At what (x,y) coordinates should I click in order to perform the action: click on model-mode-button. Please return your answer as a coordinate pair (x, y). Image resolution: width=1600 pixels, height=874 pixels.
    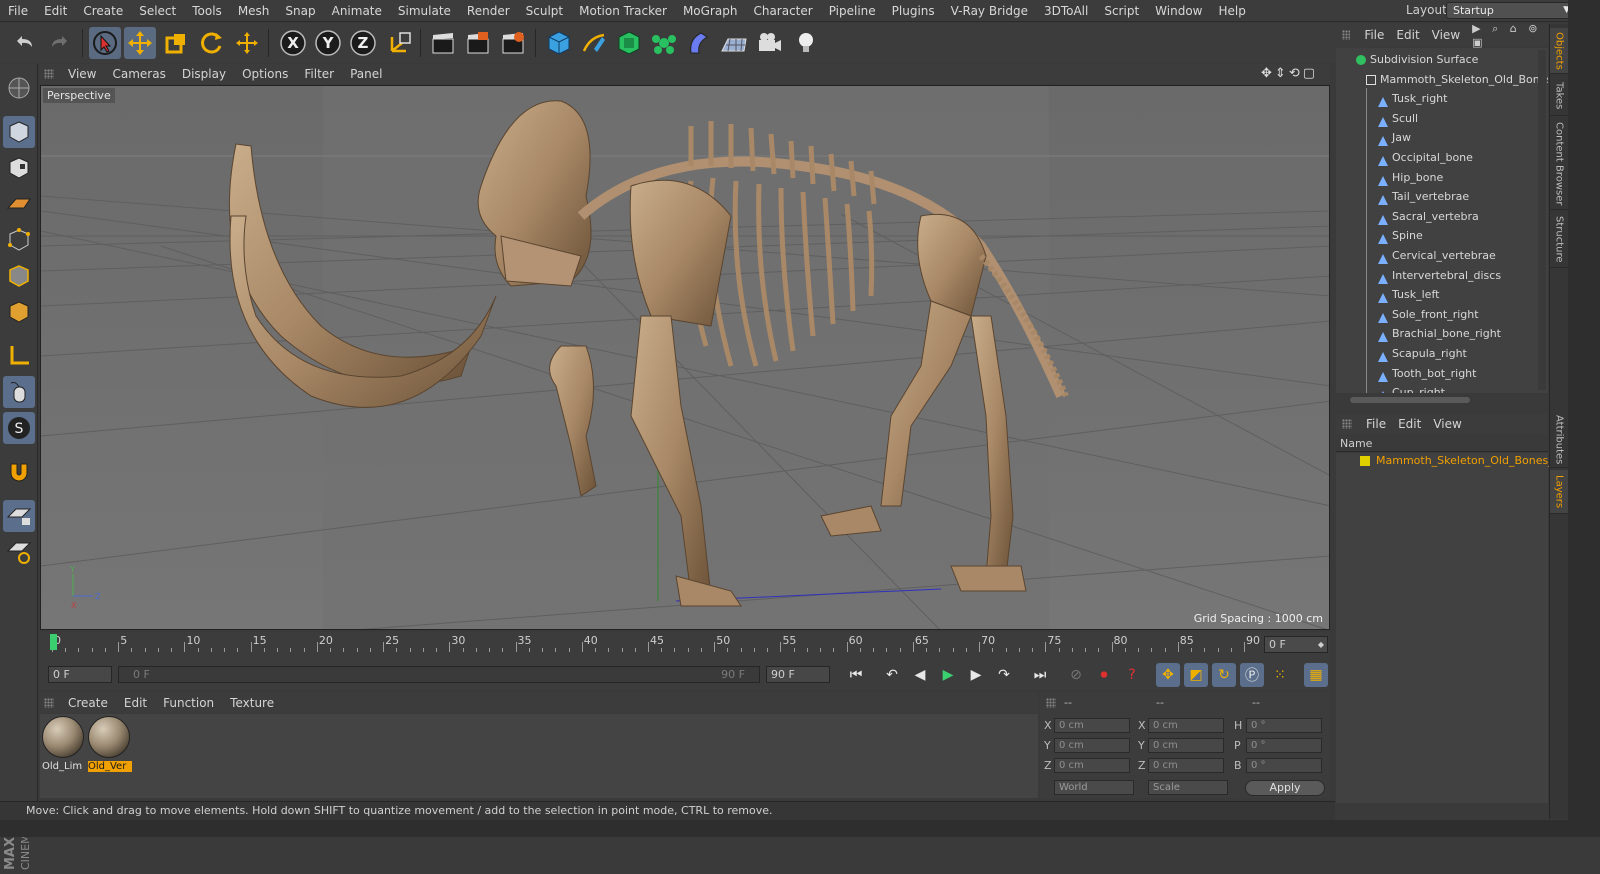
    Looking at the image, I should click on (19, 132).